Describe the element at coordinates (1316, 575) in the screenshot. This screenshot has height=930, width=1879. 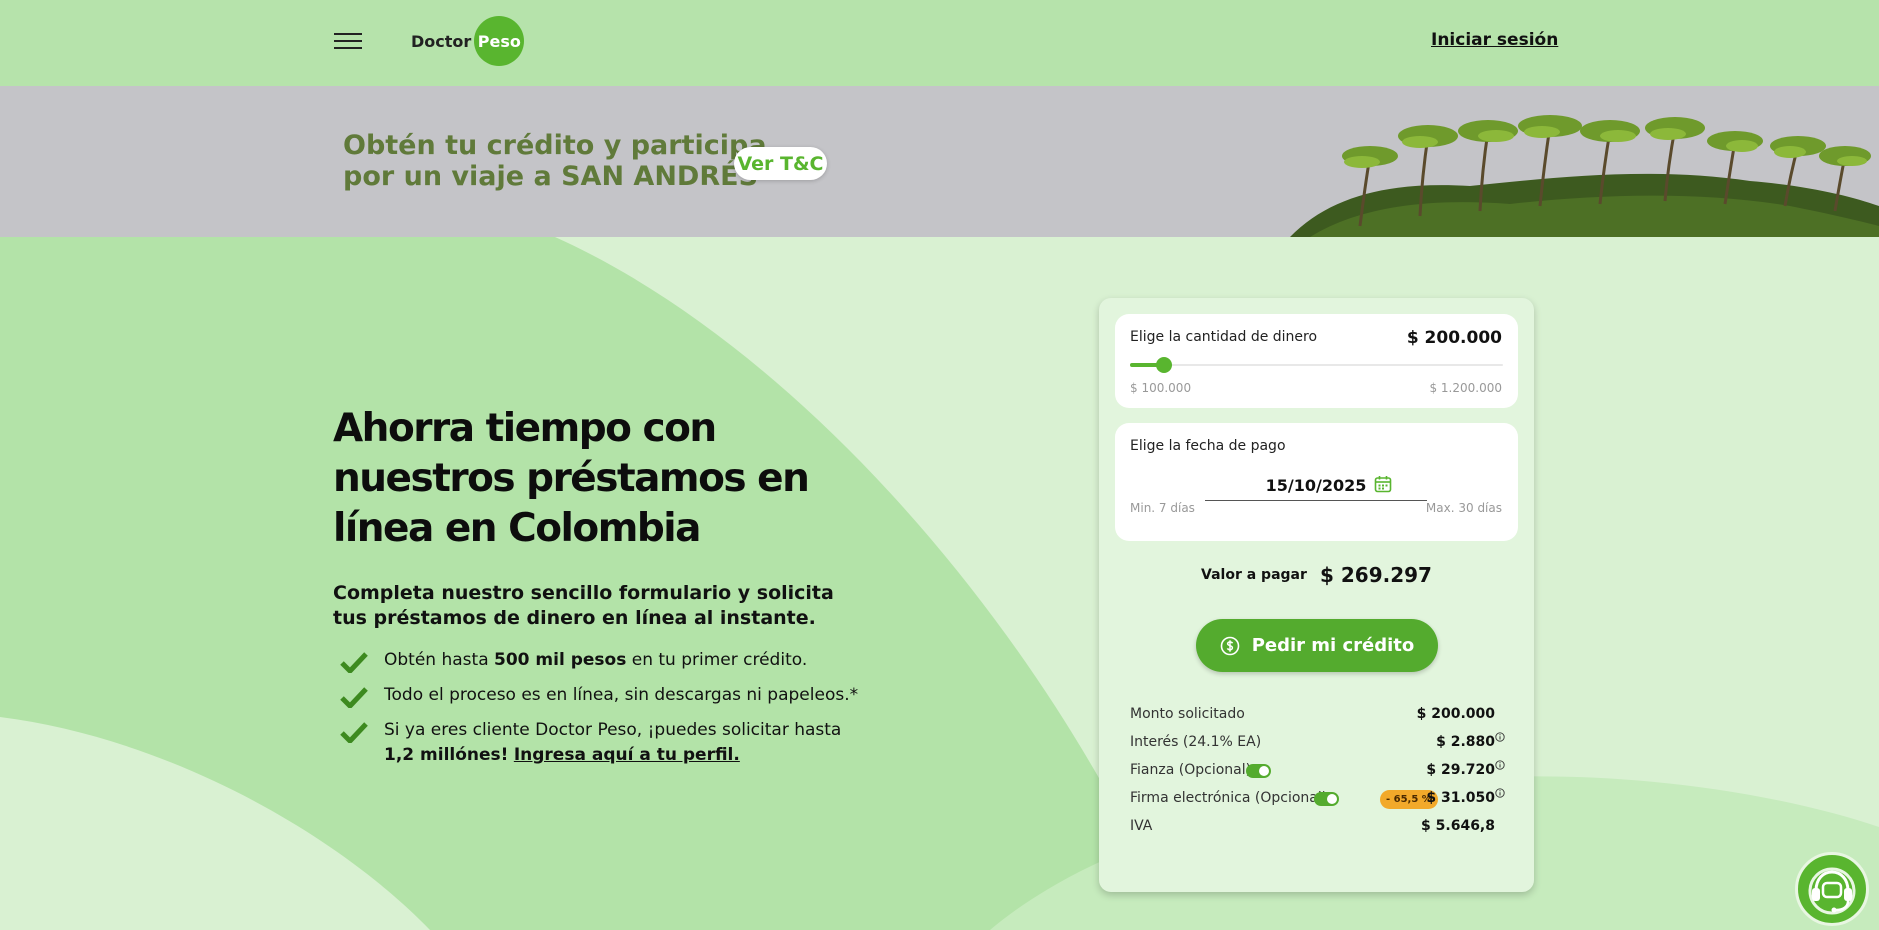
I see `total-row: Valor a pagar $ 269.297` at that location.